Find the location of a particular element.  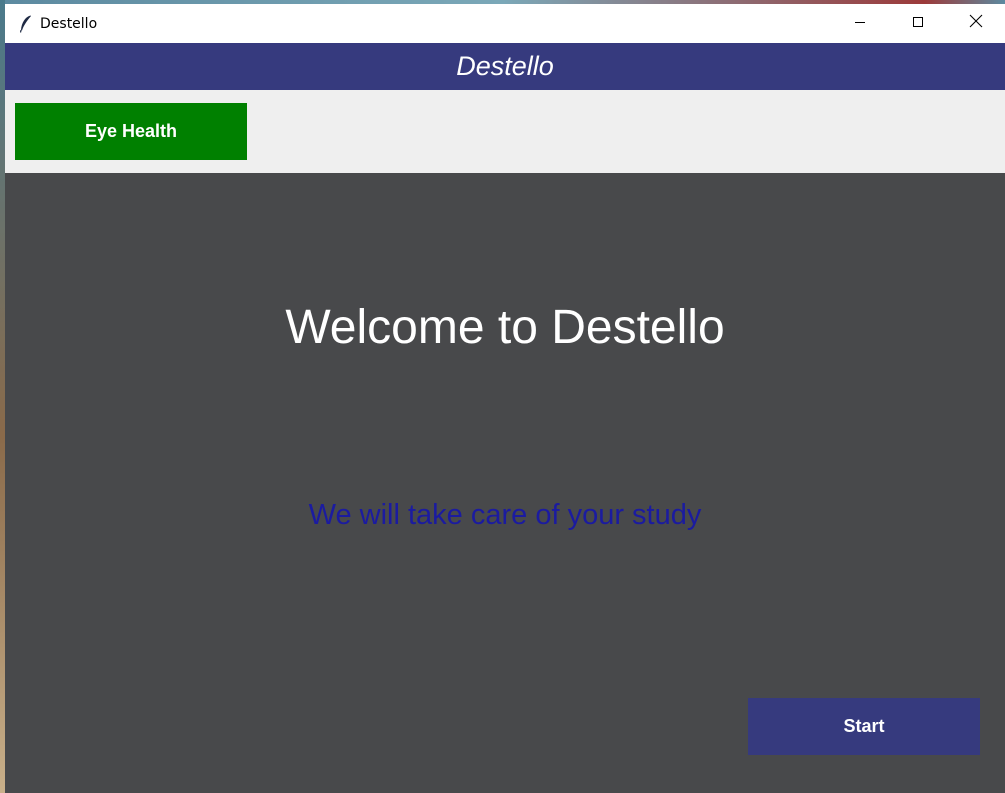

close-icon is located at coordinates (976, 23).